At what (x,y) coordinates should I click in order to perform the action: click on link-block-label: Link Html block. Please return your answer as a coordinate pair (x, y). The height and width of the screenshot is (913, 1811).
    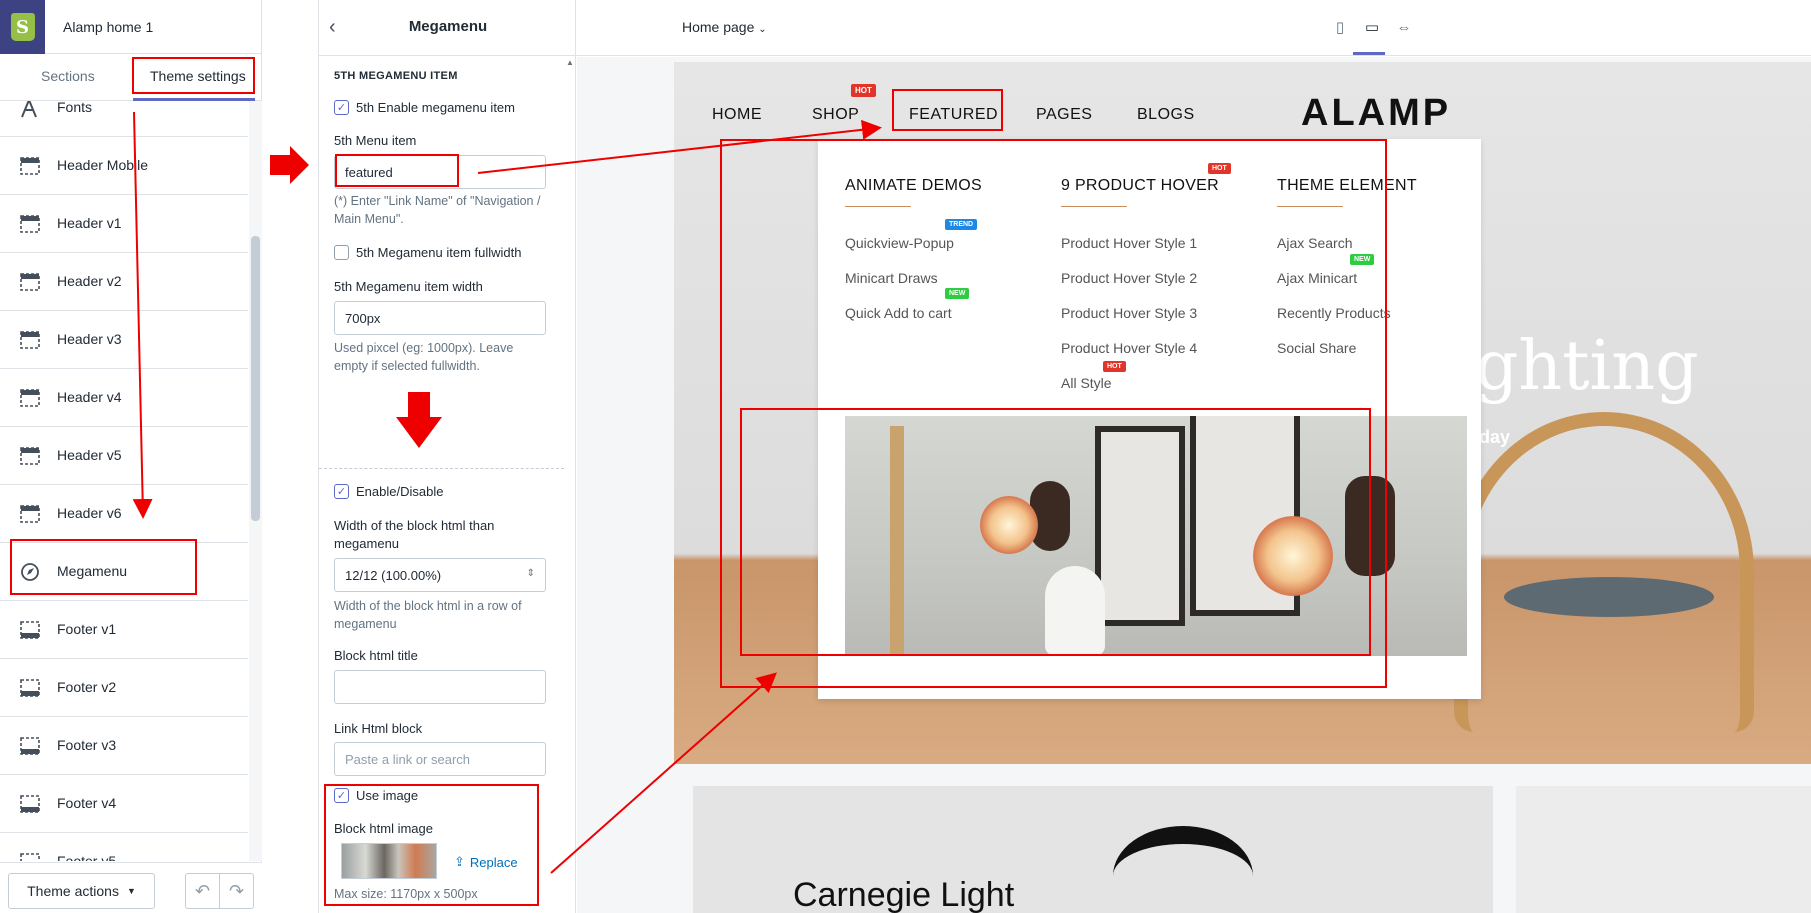
    Looking at the image, I should click on (378, 728).